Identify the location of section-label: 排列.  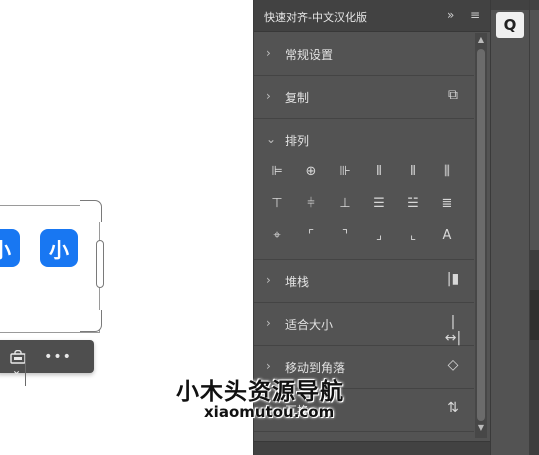
(297, 141).